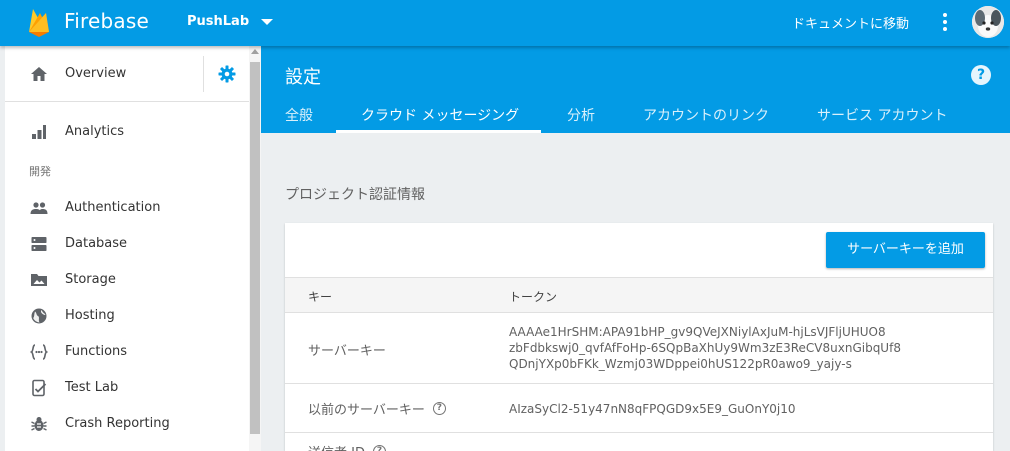 The image size is (1010, 451). I want to click on globe-icon, so click(39, 316).